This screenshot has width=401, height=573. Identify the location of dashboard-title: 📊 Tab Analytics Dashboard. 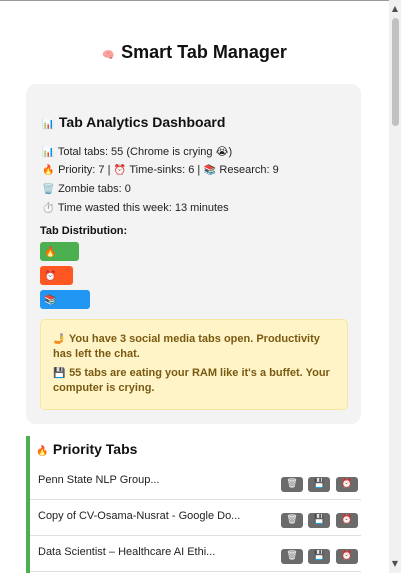
(133, 122).